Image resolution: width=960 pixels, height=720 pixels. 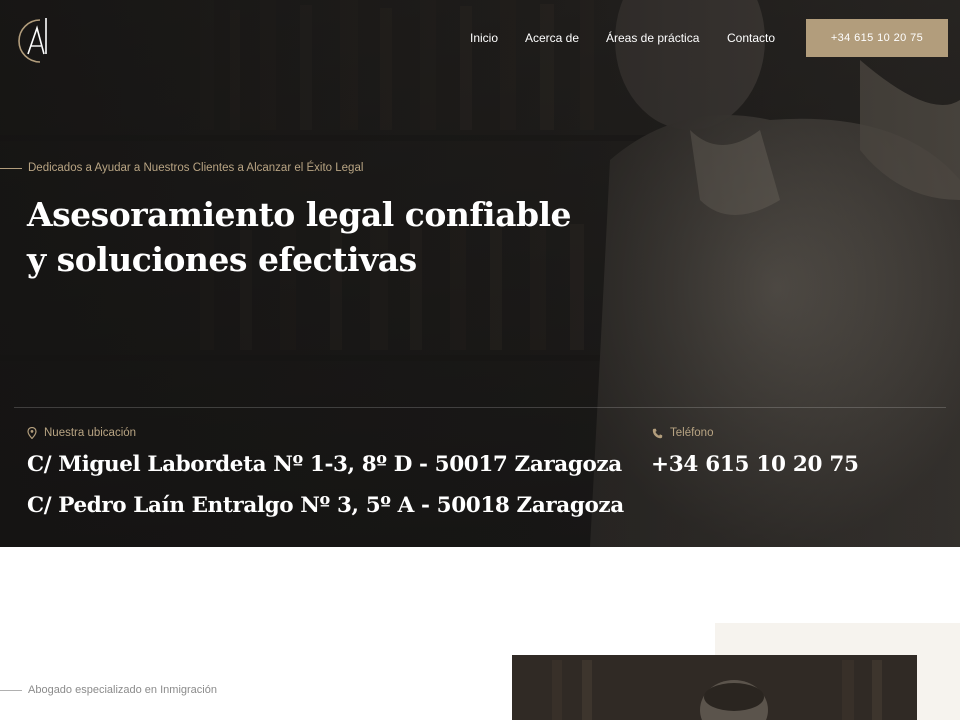 What do you see at coordinates (122, 690) in the screenshot?
I see `about-subtitle-text: Abogado especializado en Inmigración` at bounding box center [122, 690].